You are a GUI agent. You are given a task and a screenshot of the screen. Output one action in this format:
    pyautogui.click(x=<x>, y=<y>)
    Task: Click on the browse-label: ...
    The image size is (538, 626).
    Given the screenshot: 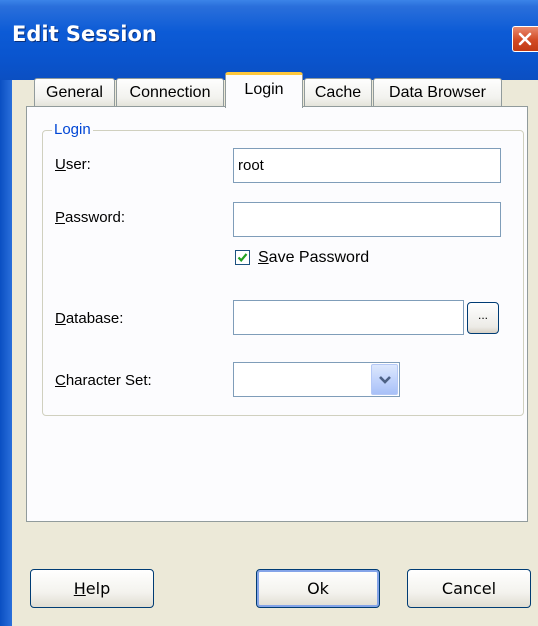 What is the action you would take?
    pyautogui.click(x=482, y=315)
    